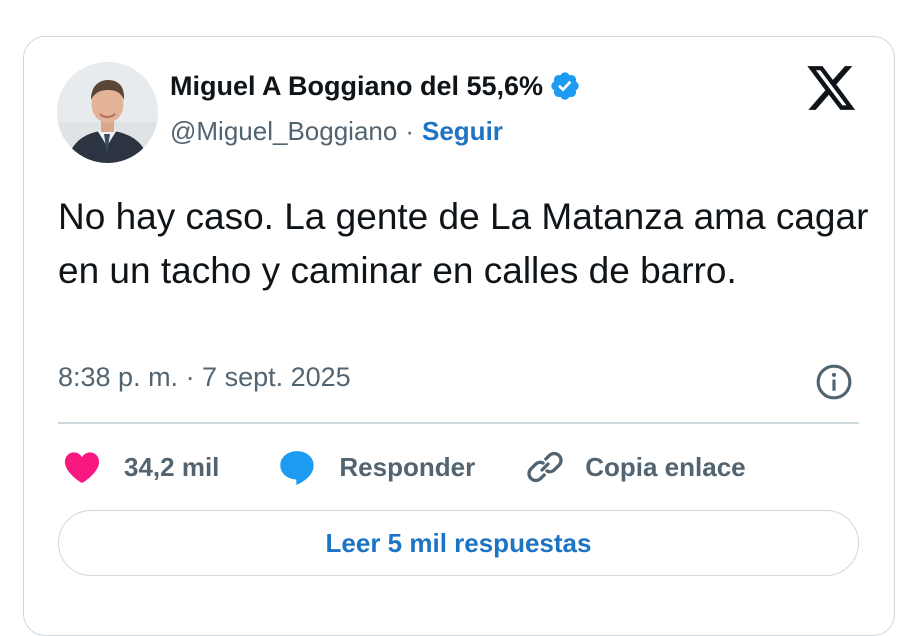  Describe the element at coordinates (458, 543) in the screenshot. I see `read-replies-button: Leer 5 mil respuestas` at that location.